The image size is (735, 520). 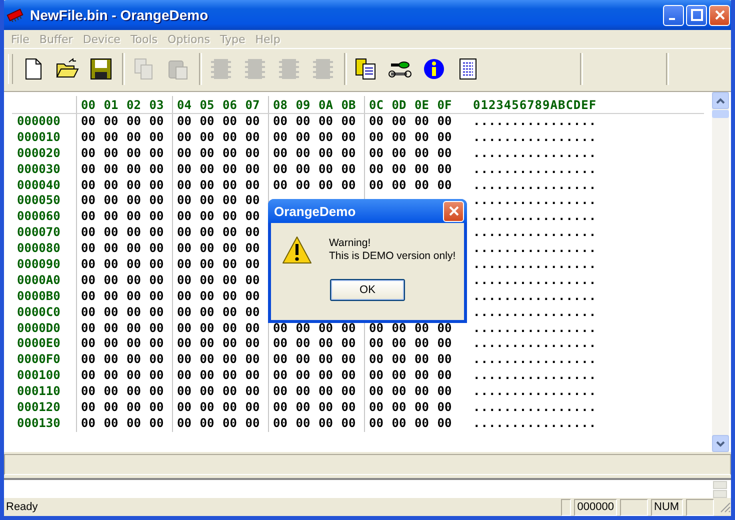 I want to click on offset-label: 000120, so click(x=39, y=408).